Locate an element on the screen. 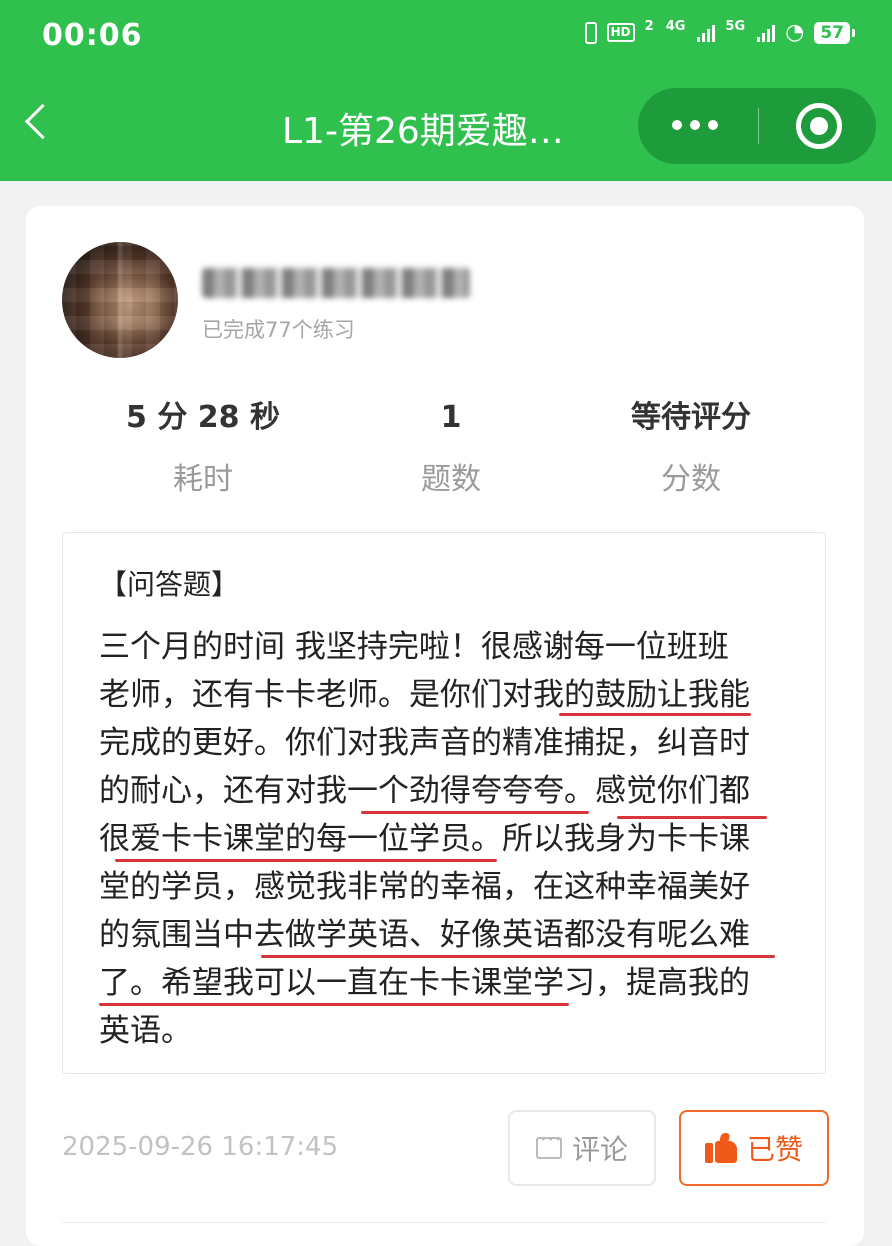  comment-label: 评论 is located at coordinates (599, 1149).